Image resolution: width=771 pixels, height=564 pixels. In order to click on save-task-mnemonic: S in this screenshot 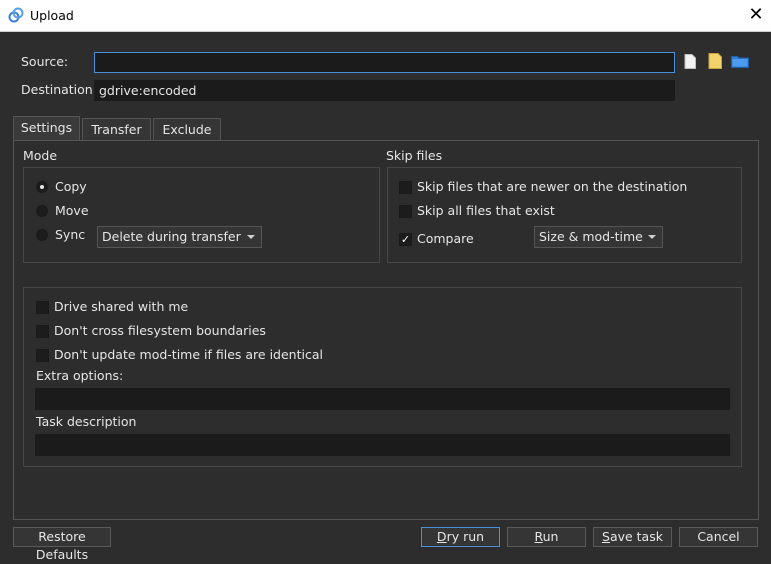, I will do `click(606, 536)`.